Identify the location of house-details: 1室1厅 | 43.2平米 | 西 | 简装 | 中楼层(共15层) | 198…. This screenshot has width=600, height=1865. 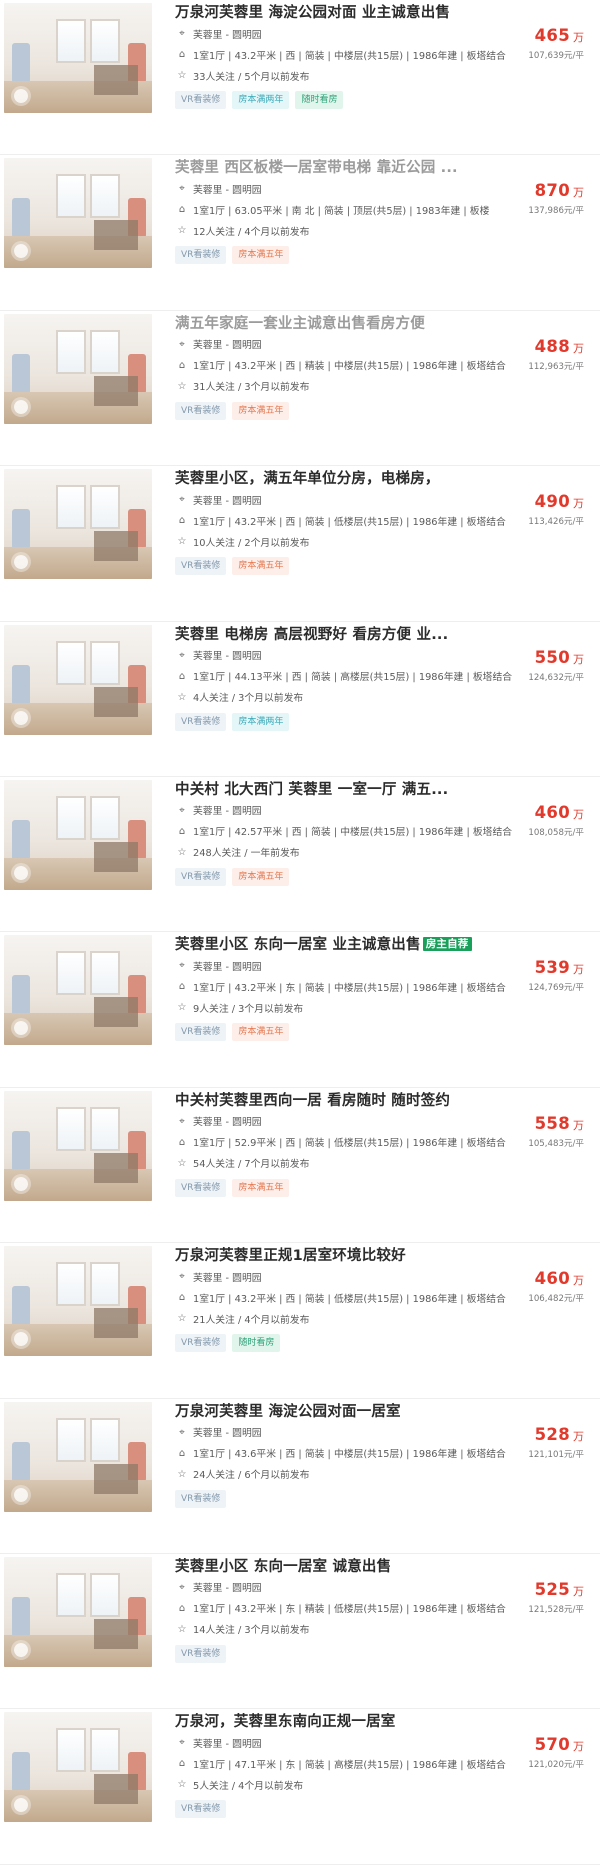
(349, 56).